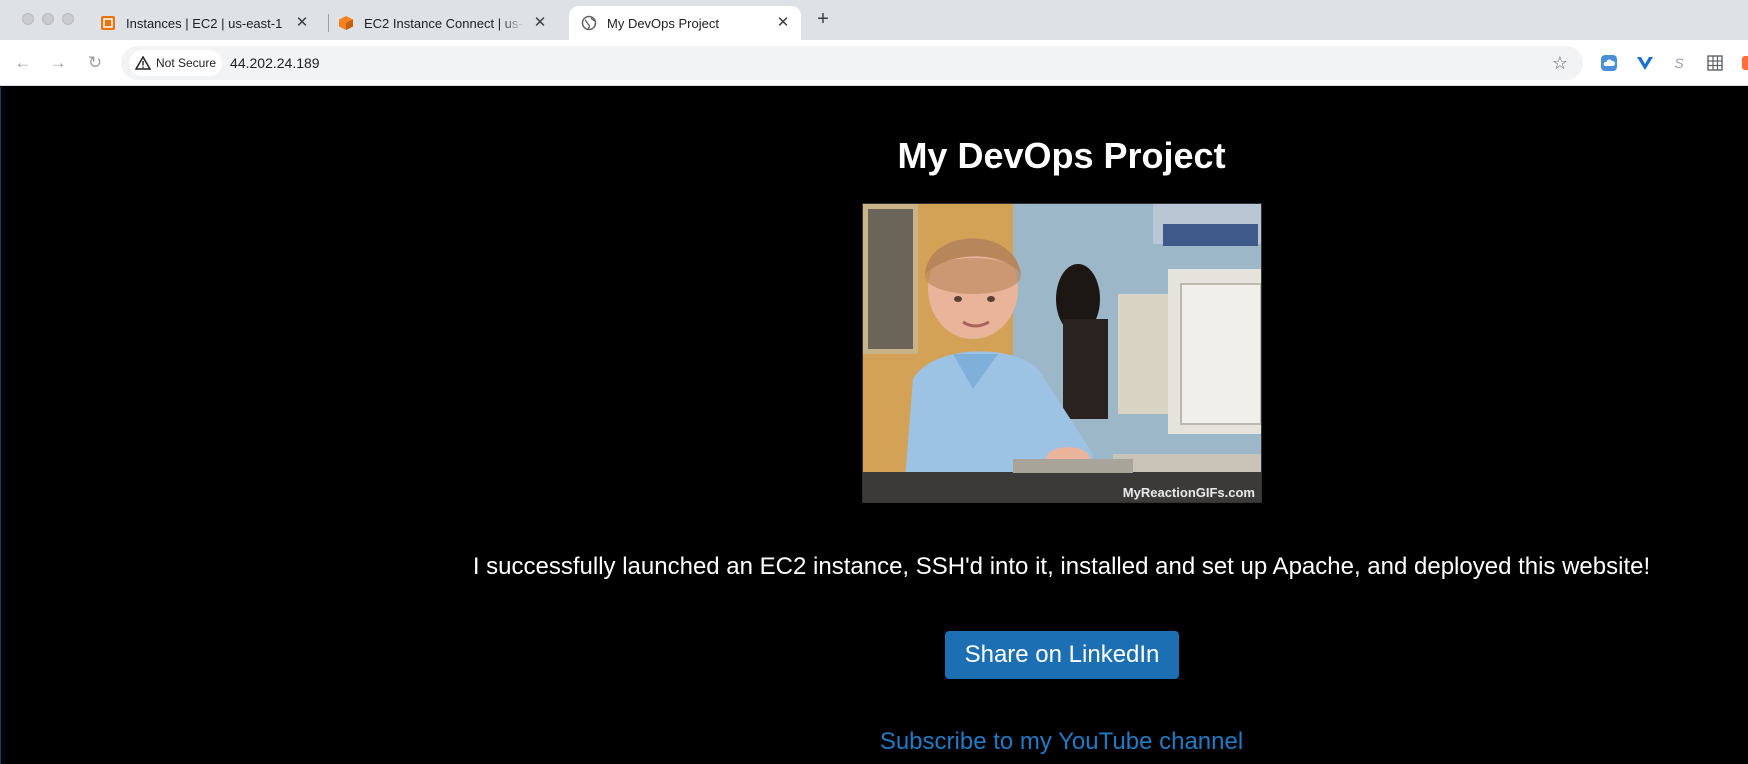 This screenshot has height=764, width=1748. I want to click on tab-ec2-instance-connect: EC2 Instance Connect | us-ea ✕, so click(442, 23).